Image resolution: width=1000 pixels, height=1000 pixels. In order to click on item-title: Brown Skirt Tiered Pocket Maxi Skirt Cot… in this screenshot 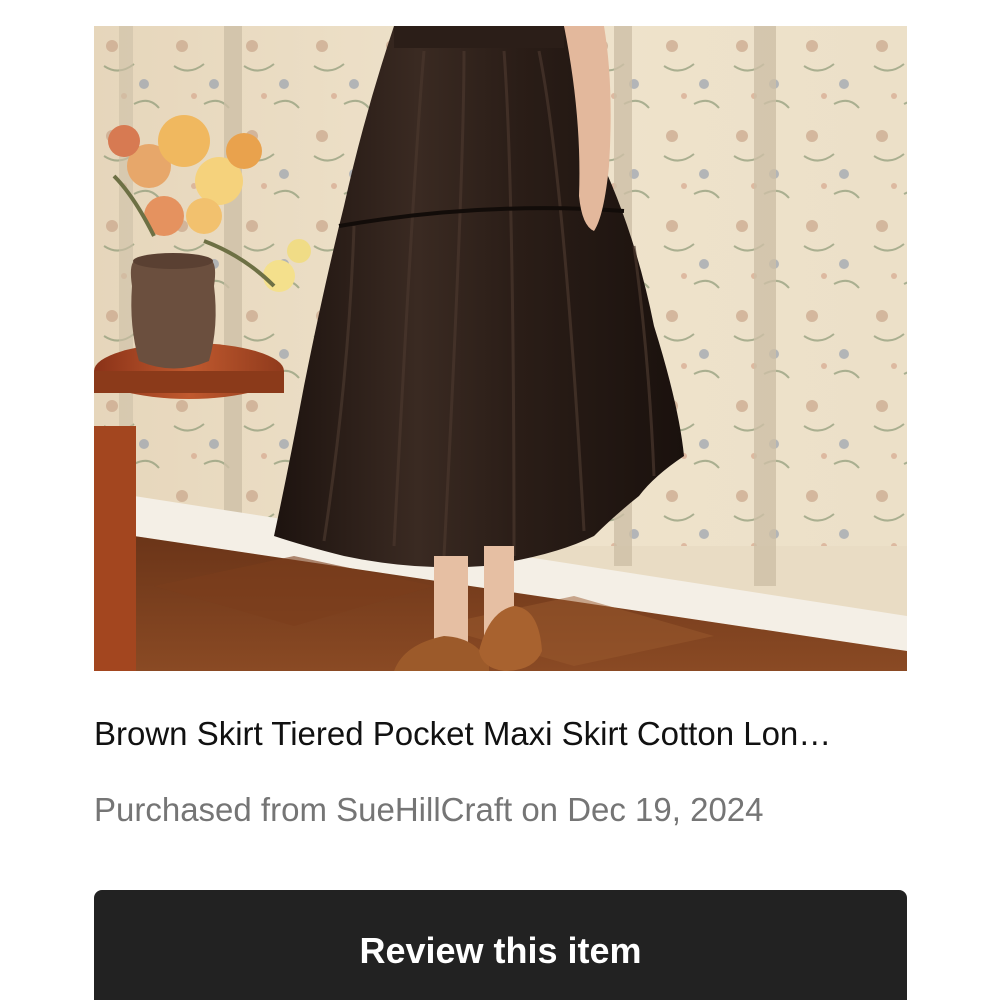, I will do `click(494, 734)`.